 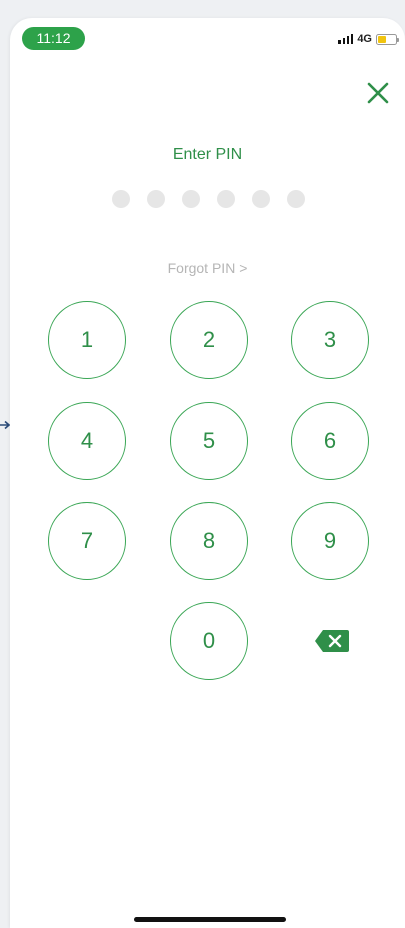 What do you see at coordinates (330, 541) in the screenshot?
I see `key-9: 9` at bounding box center [330, 541].